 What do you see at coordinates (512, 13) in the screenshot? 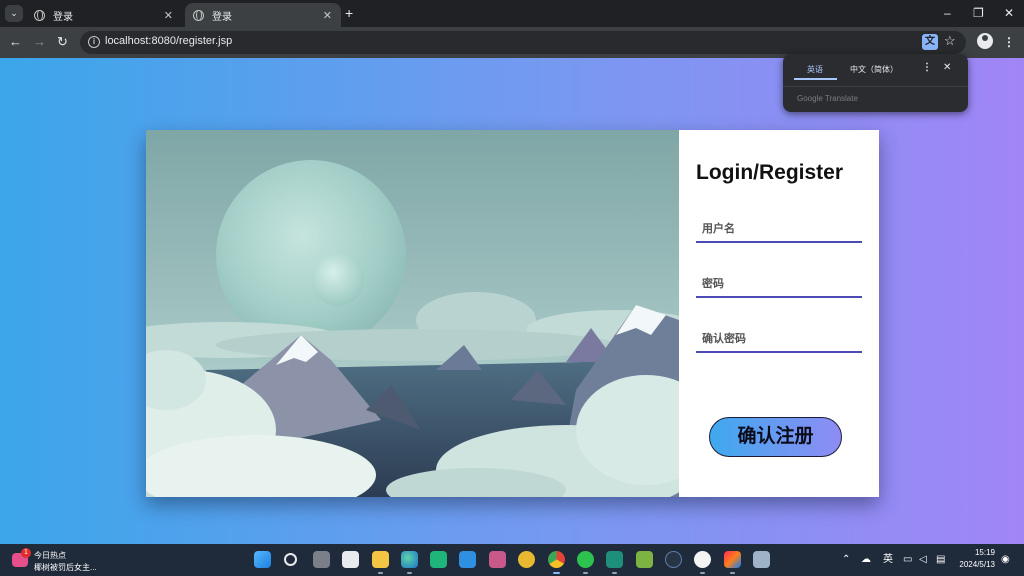
I see `tab-strip: ⌄ 登录 ✕ 登录 ✕ + – ❐ ✕` at bounding box center [512, 13].